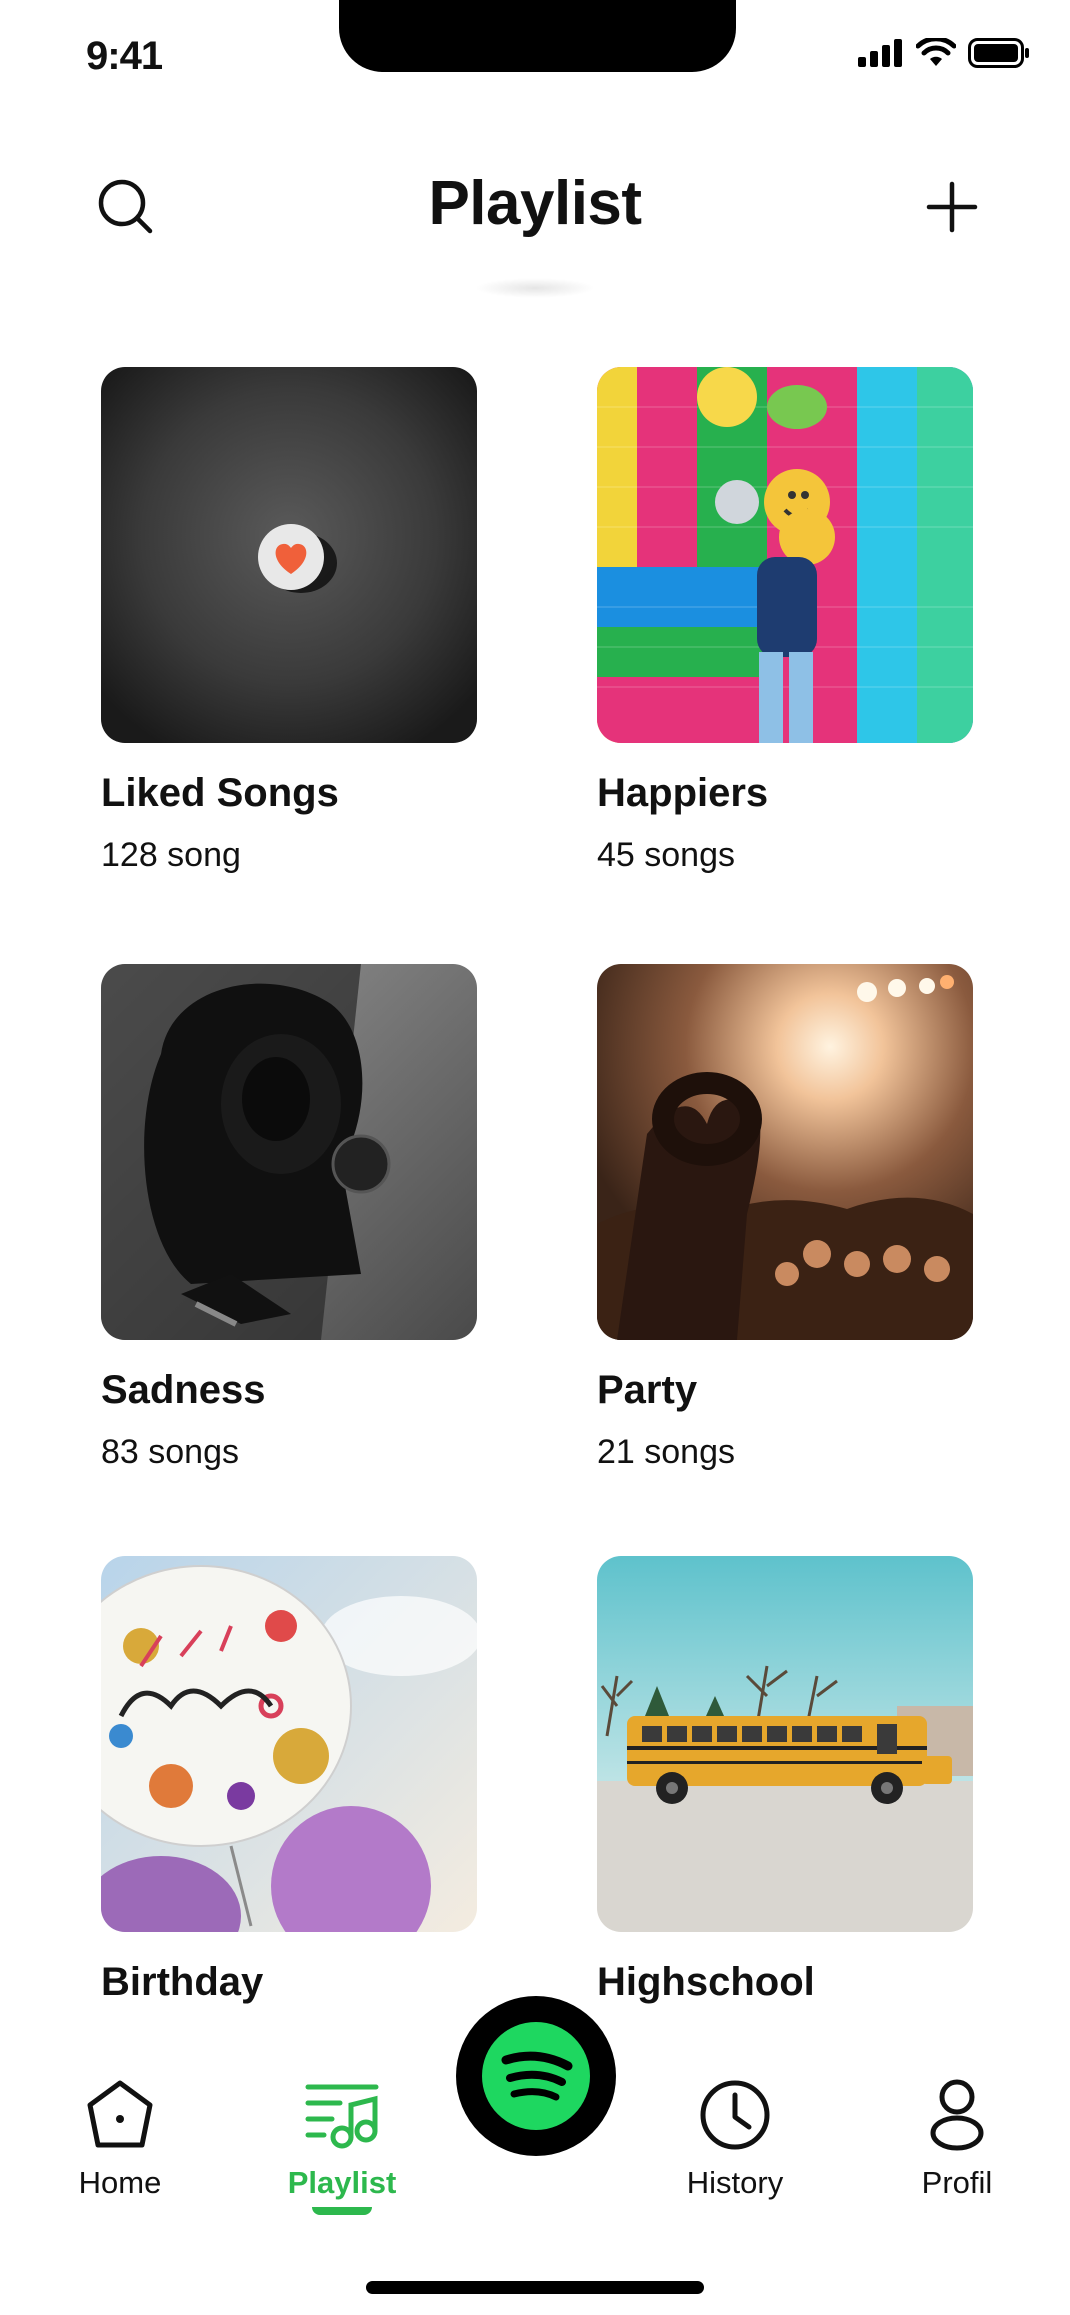 Image resolution: width=1070 pixels, height=2315 pixels. I want to click on colorful-wall-cover-image, so click(785, 555).